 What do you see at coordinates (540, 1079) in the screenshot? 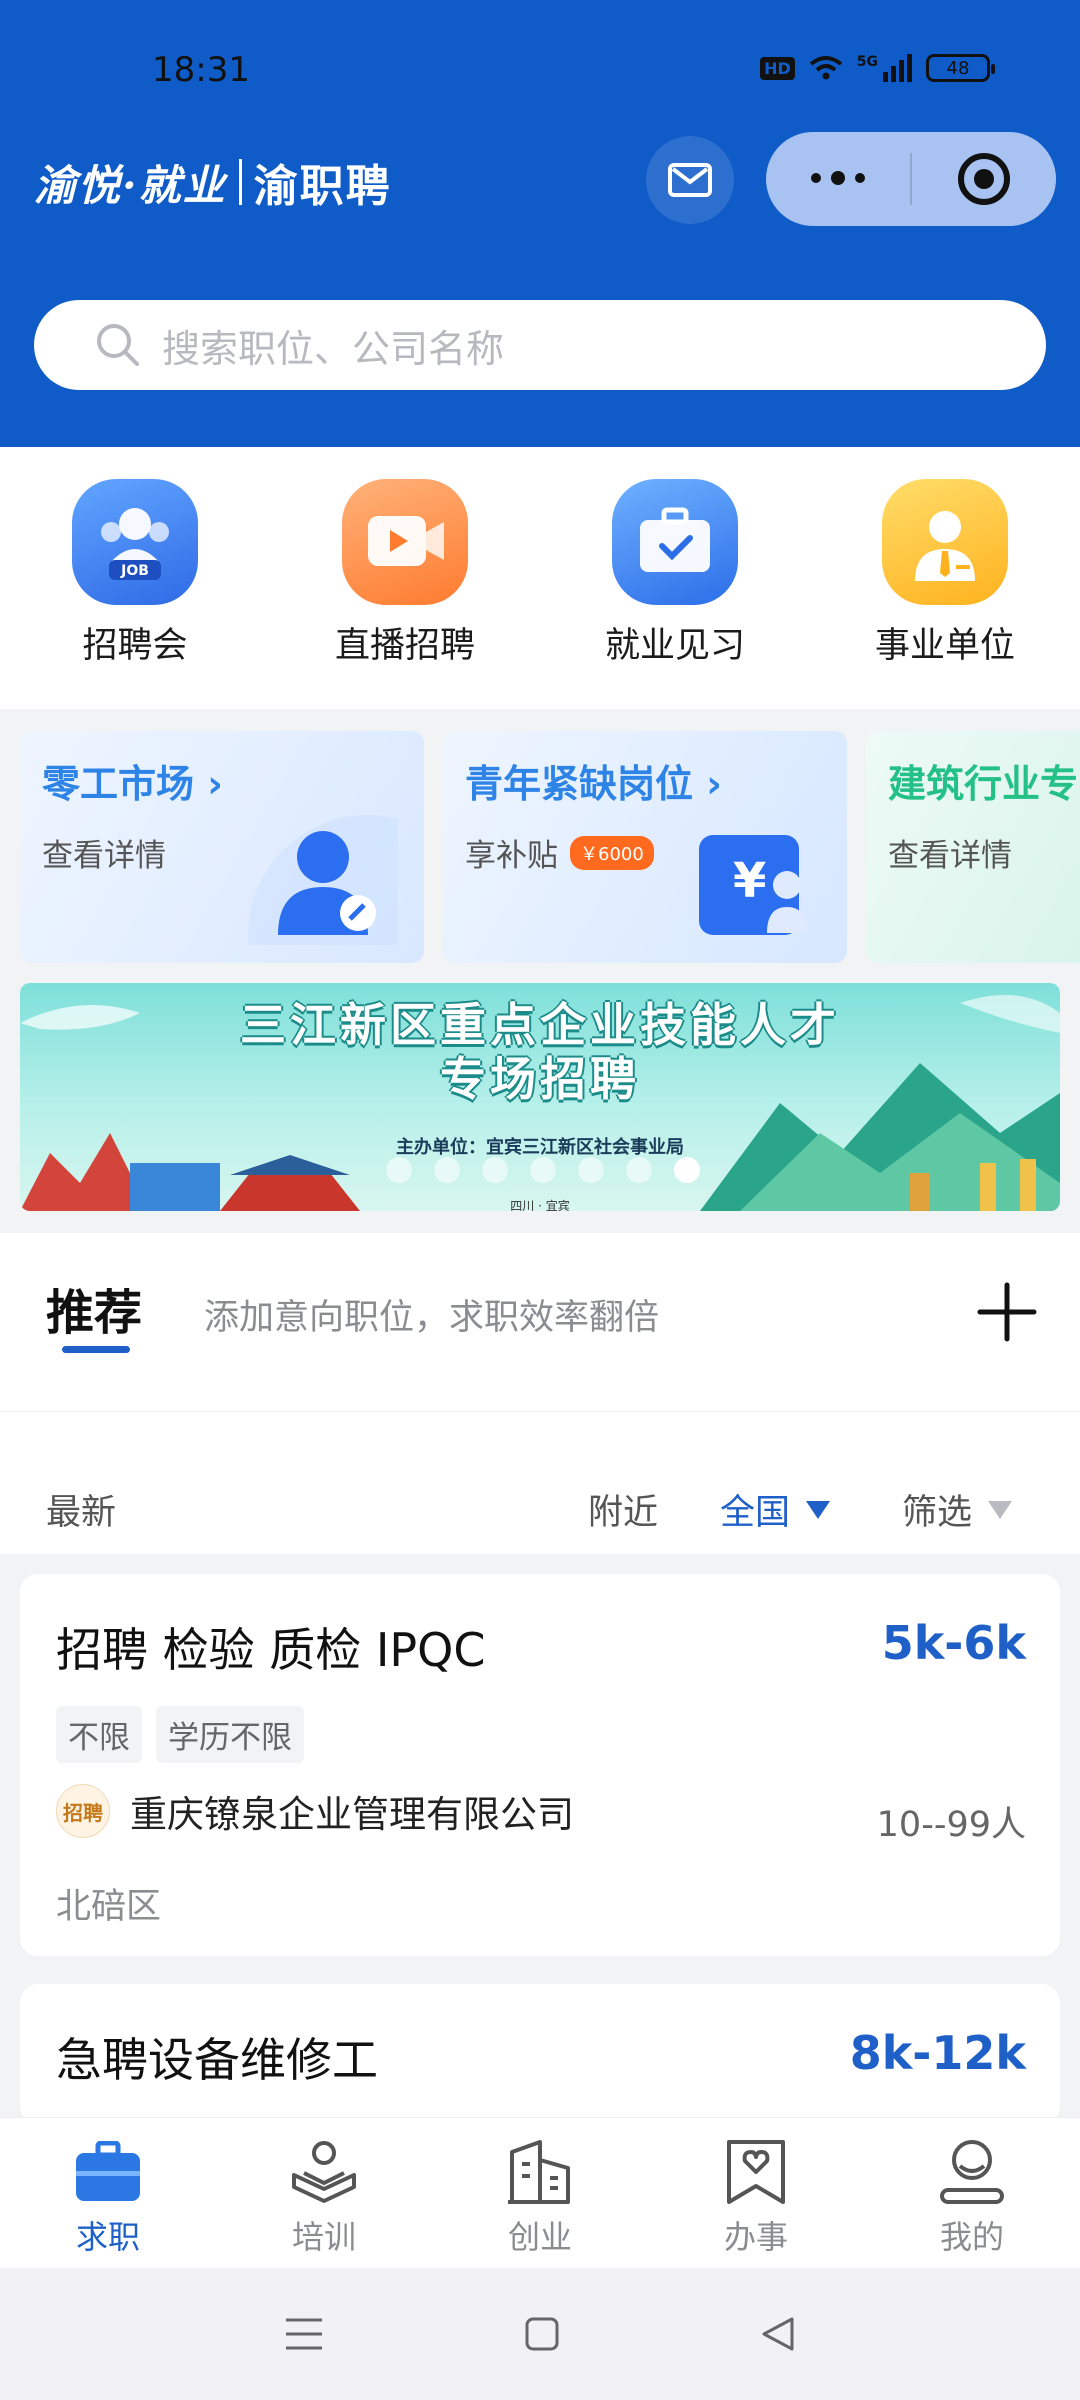
I see `banner-title-line2: 专场招聘` at bounding box center [540, 1079].